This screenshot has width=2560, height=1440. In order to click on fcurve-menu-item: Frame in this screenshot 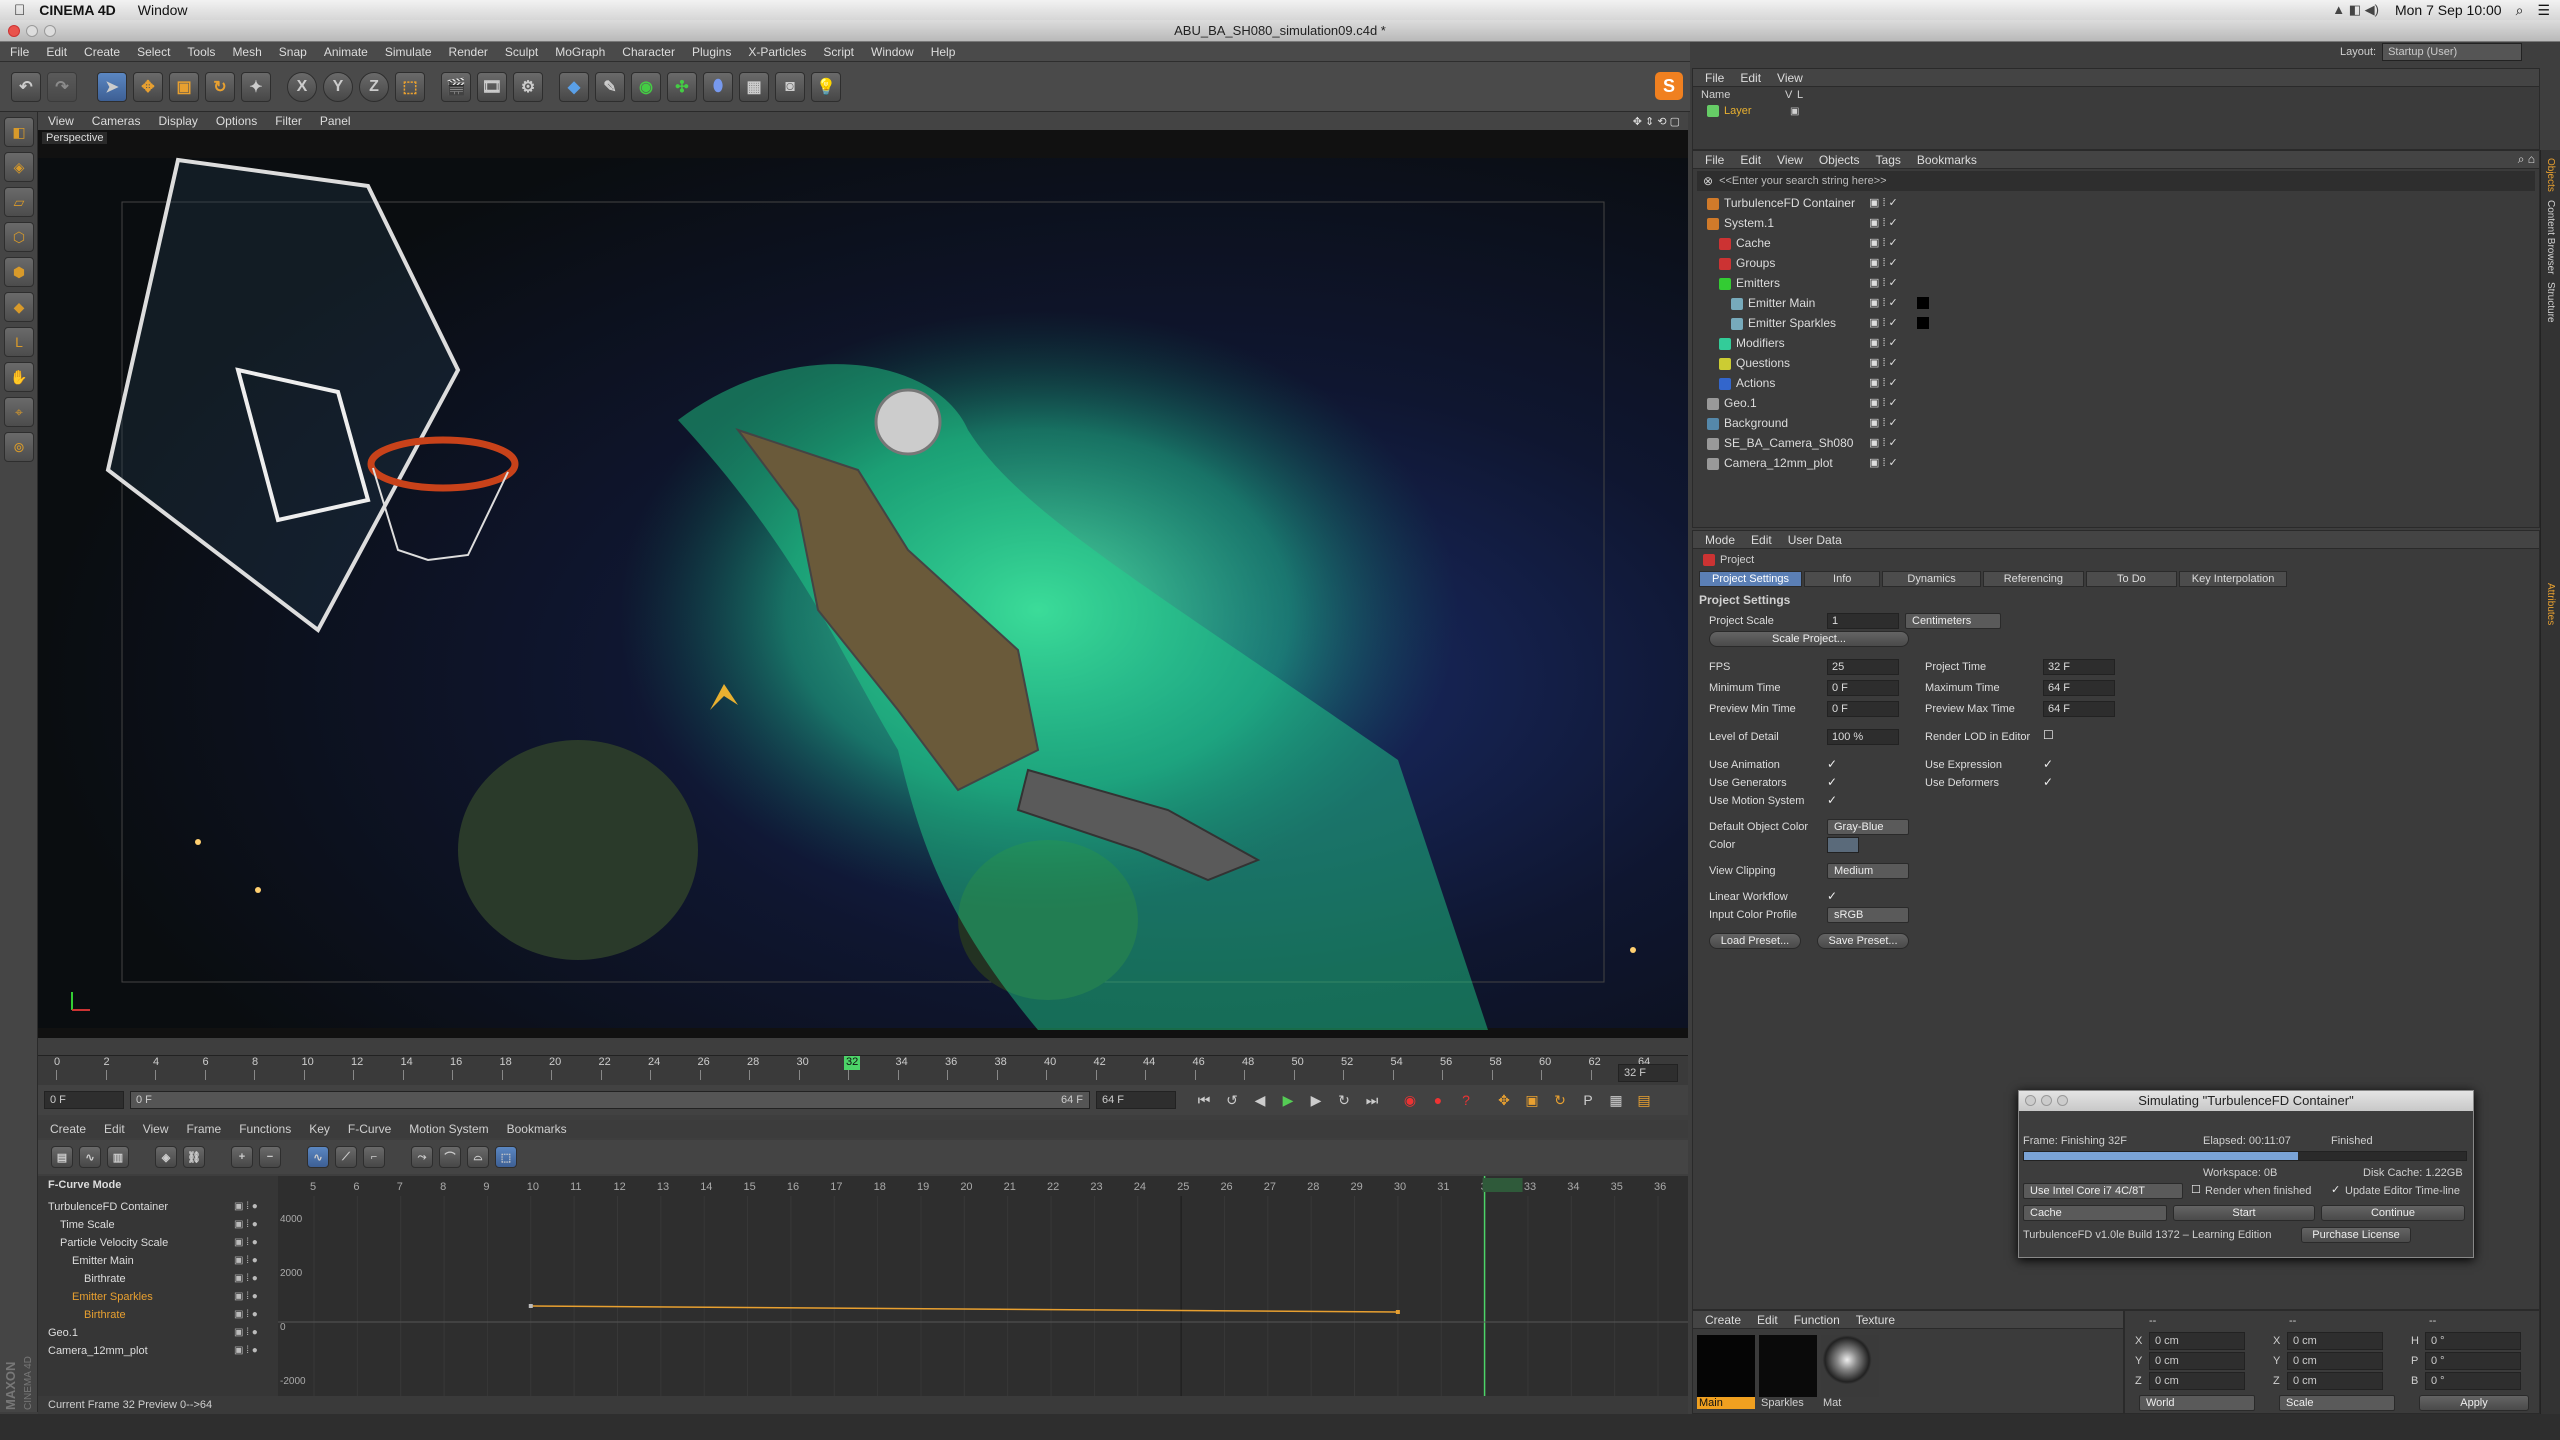, I will do `click(204, 1129)`.